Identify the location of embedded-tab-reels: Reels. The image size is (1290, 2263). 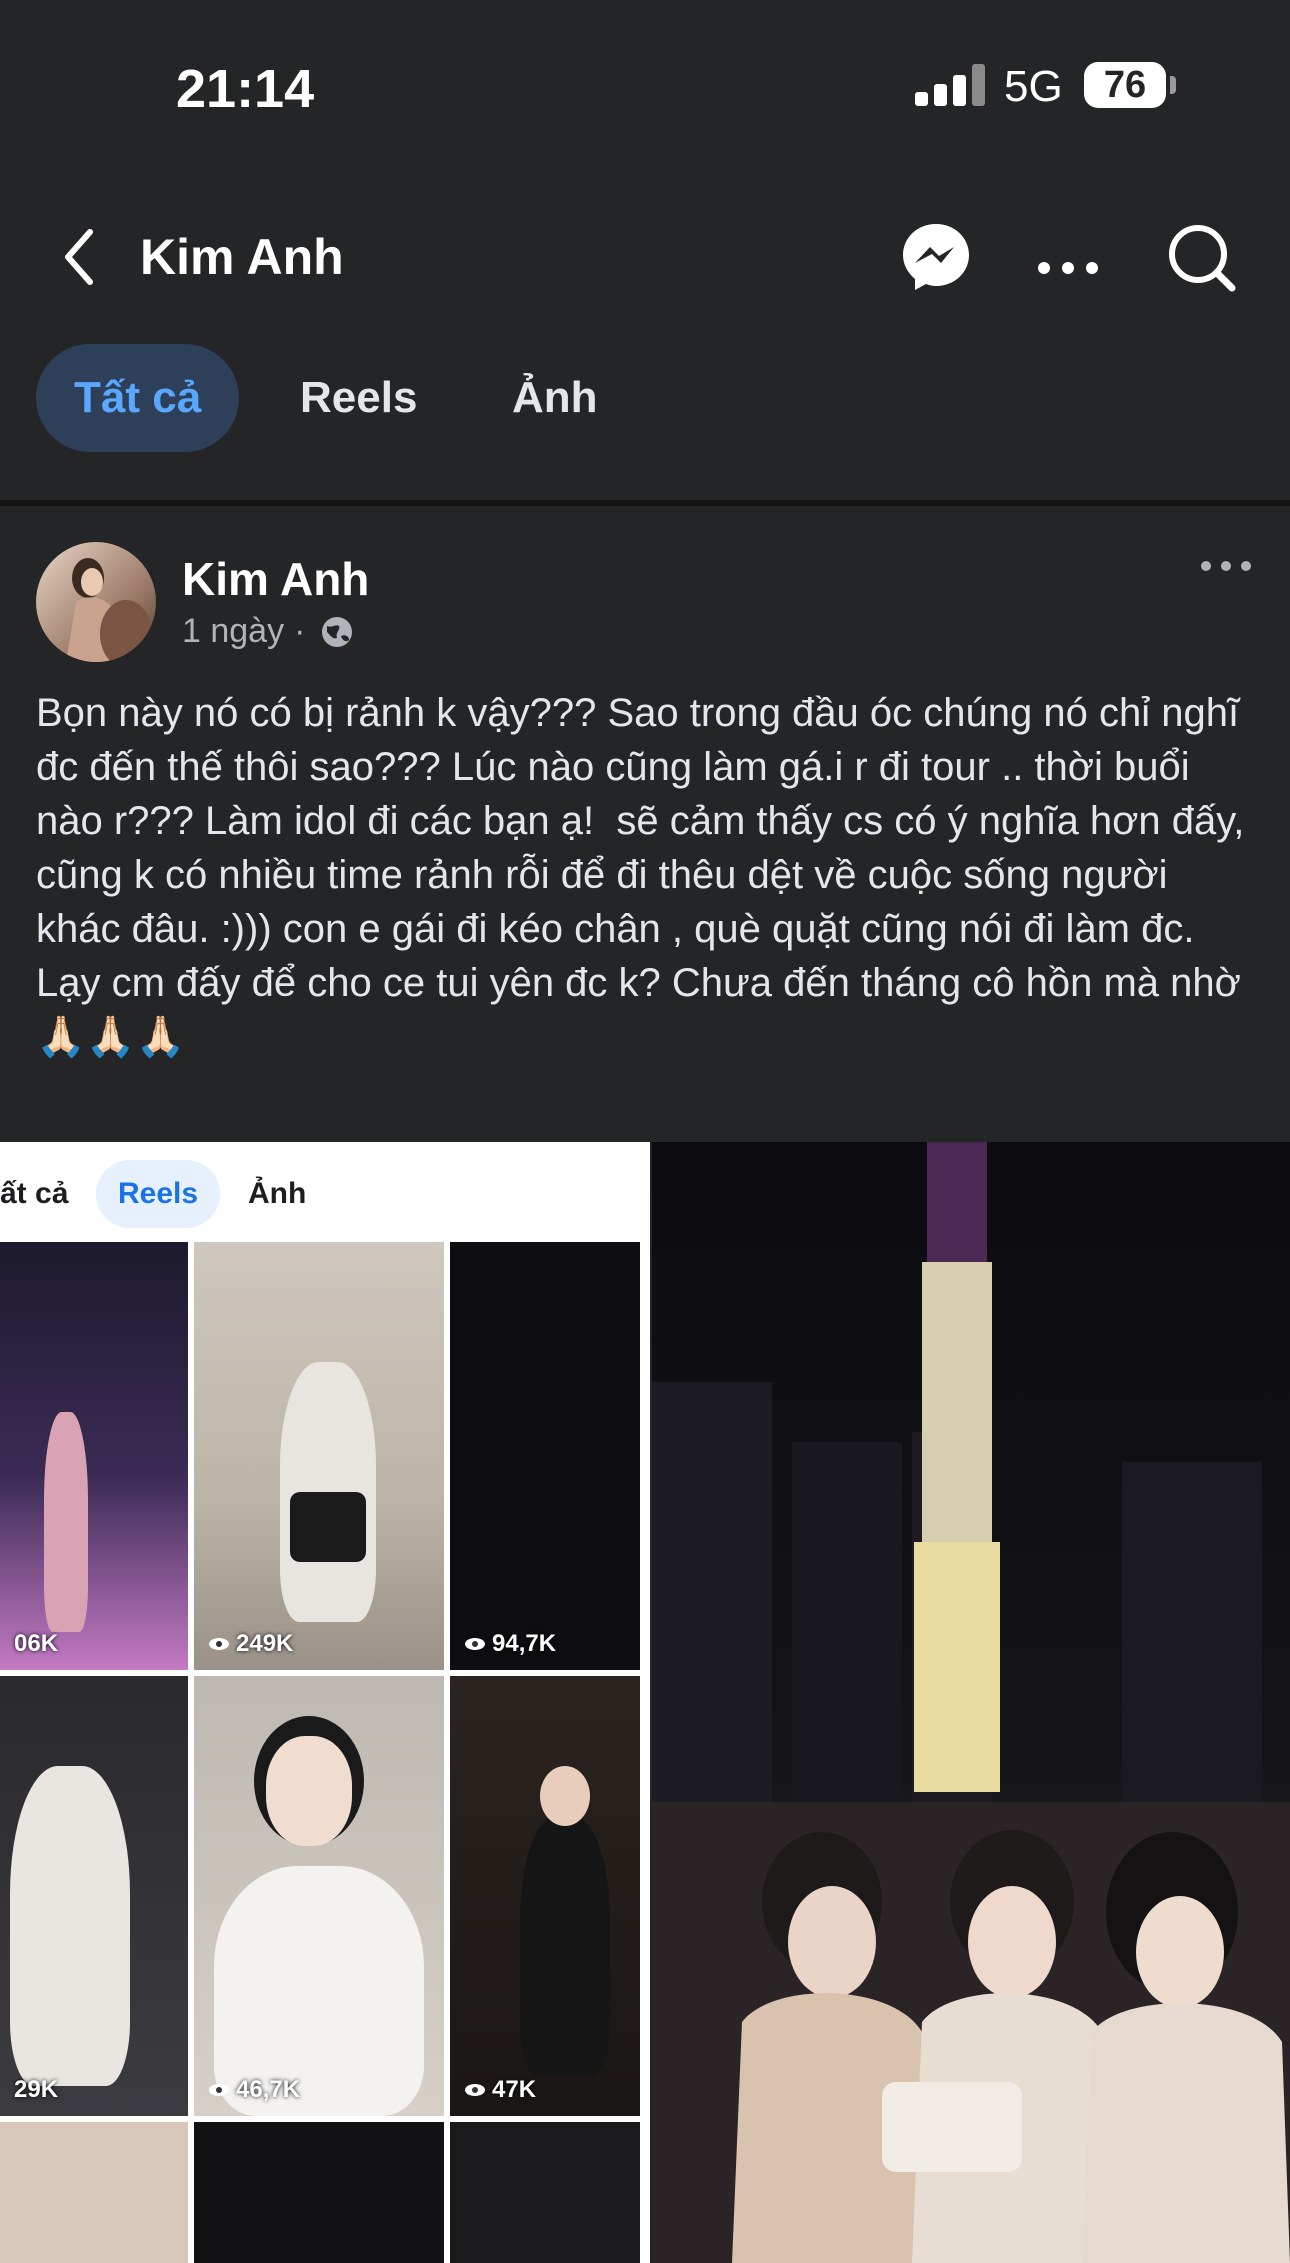
(158, 1194).